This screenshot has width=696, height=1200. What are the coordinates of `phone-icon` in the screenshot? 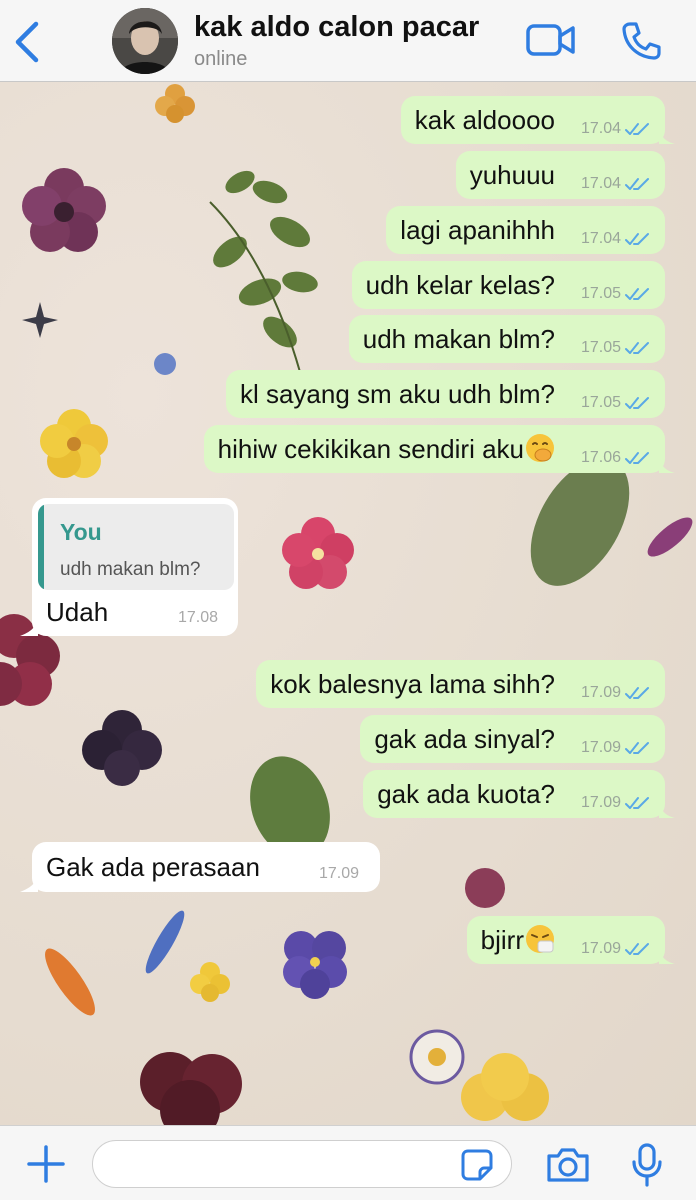 It's located at (641, 41).